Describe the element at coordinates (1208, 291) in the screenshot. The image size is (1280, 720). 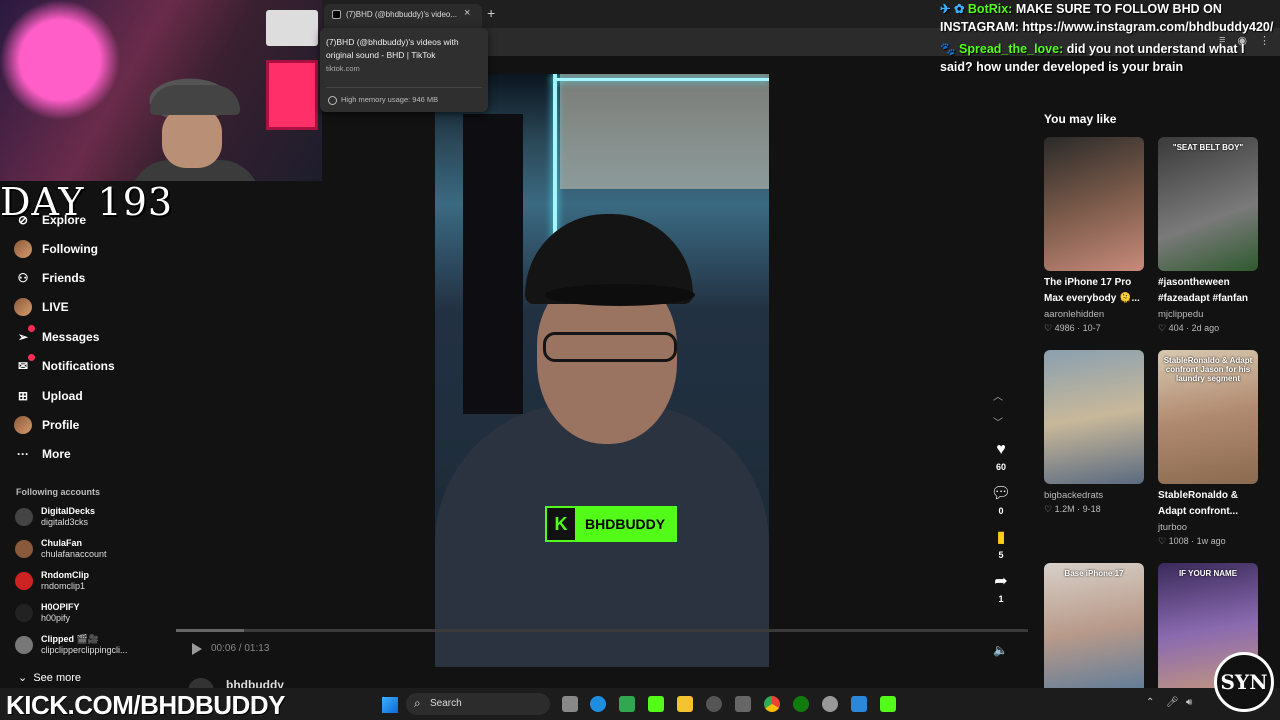
I see `card-title: #jasontheween #fazeadapt #fanfan` at that location.